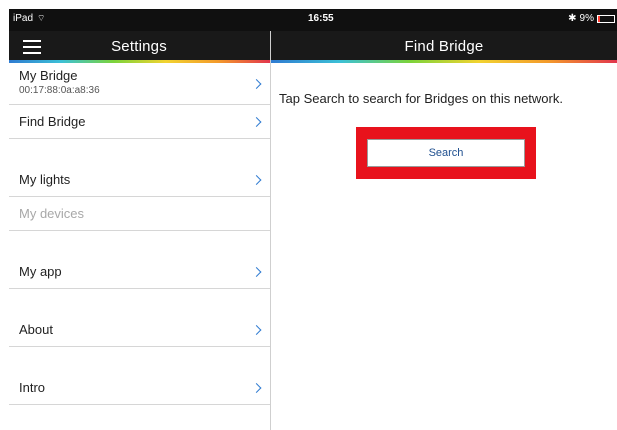 The width and height of the screenshot is (617, 430). I want to click on hamburger-menu-icon, so click(32, 47).